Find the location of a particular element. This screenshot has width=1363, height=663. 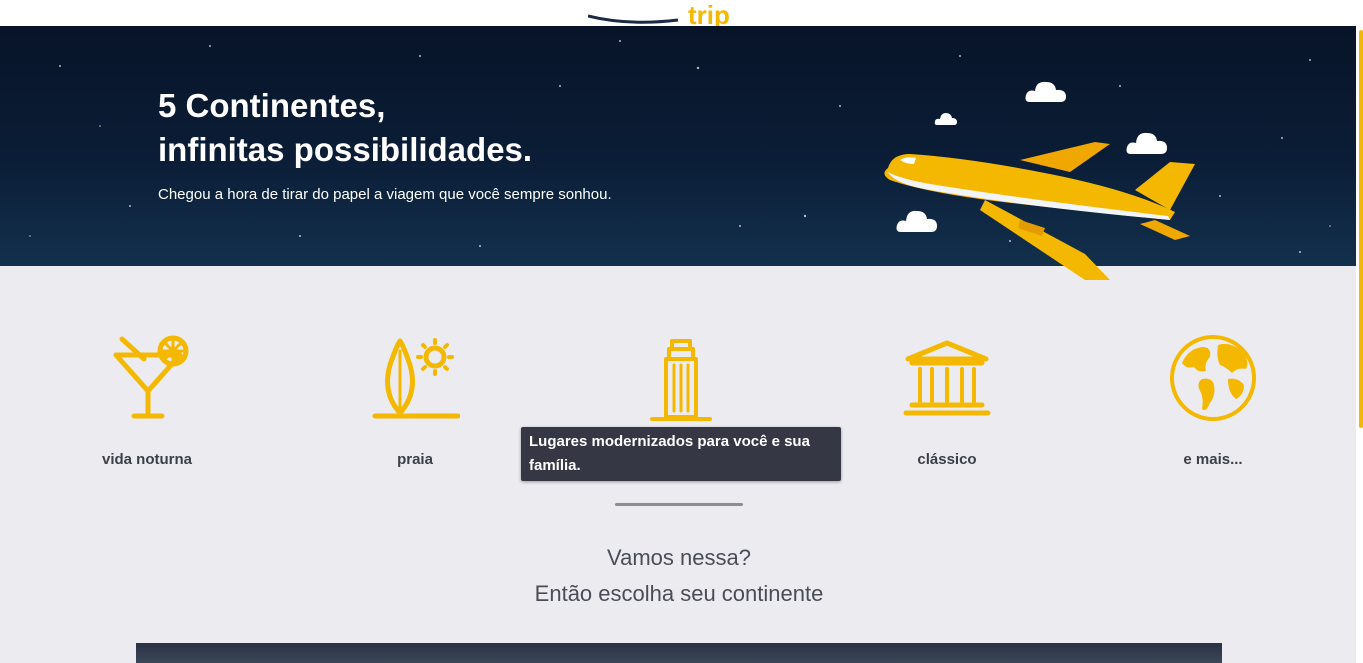

top-header: trip is located at coordinates (681, 13).